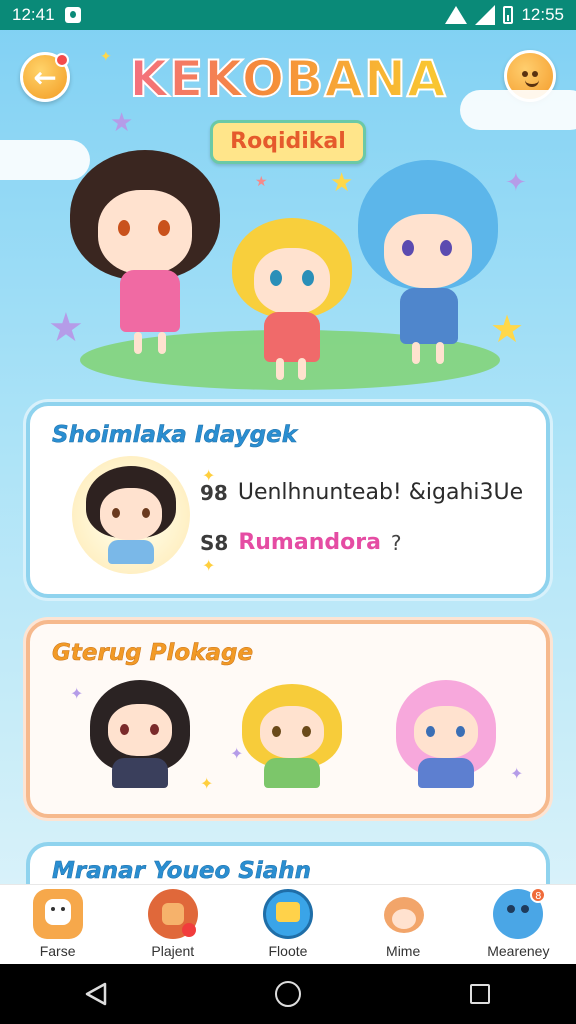 Image resolution: width=576 pixels, height=1024 pixels. What do you see at coordinates (518, 923) in the screenshot?
I see `nav-item-meareney: 8 Meareney` at bounding box center [518, 923].